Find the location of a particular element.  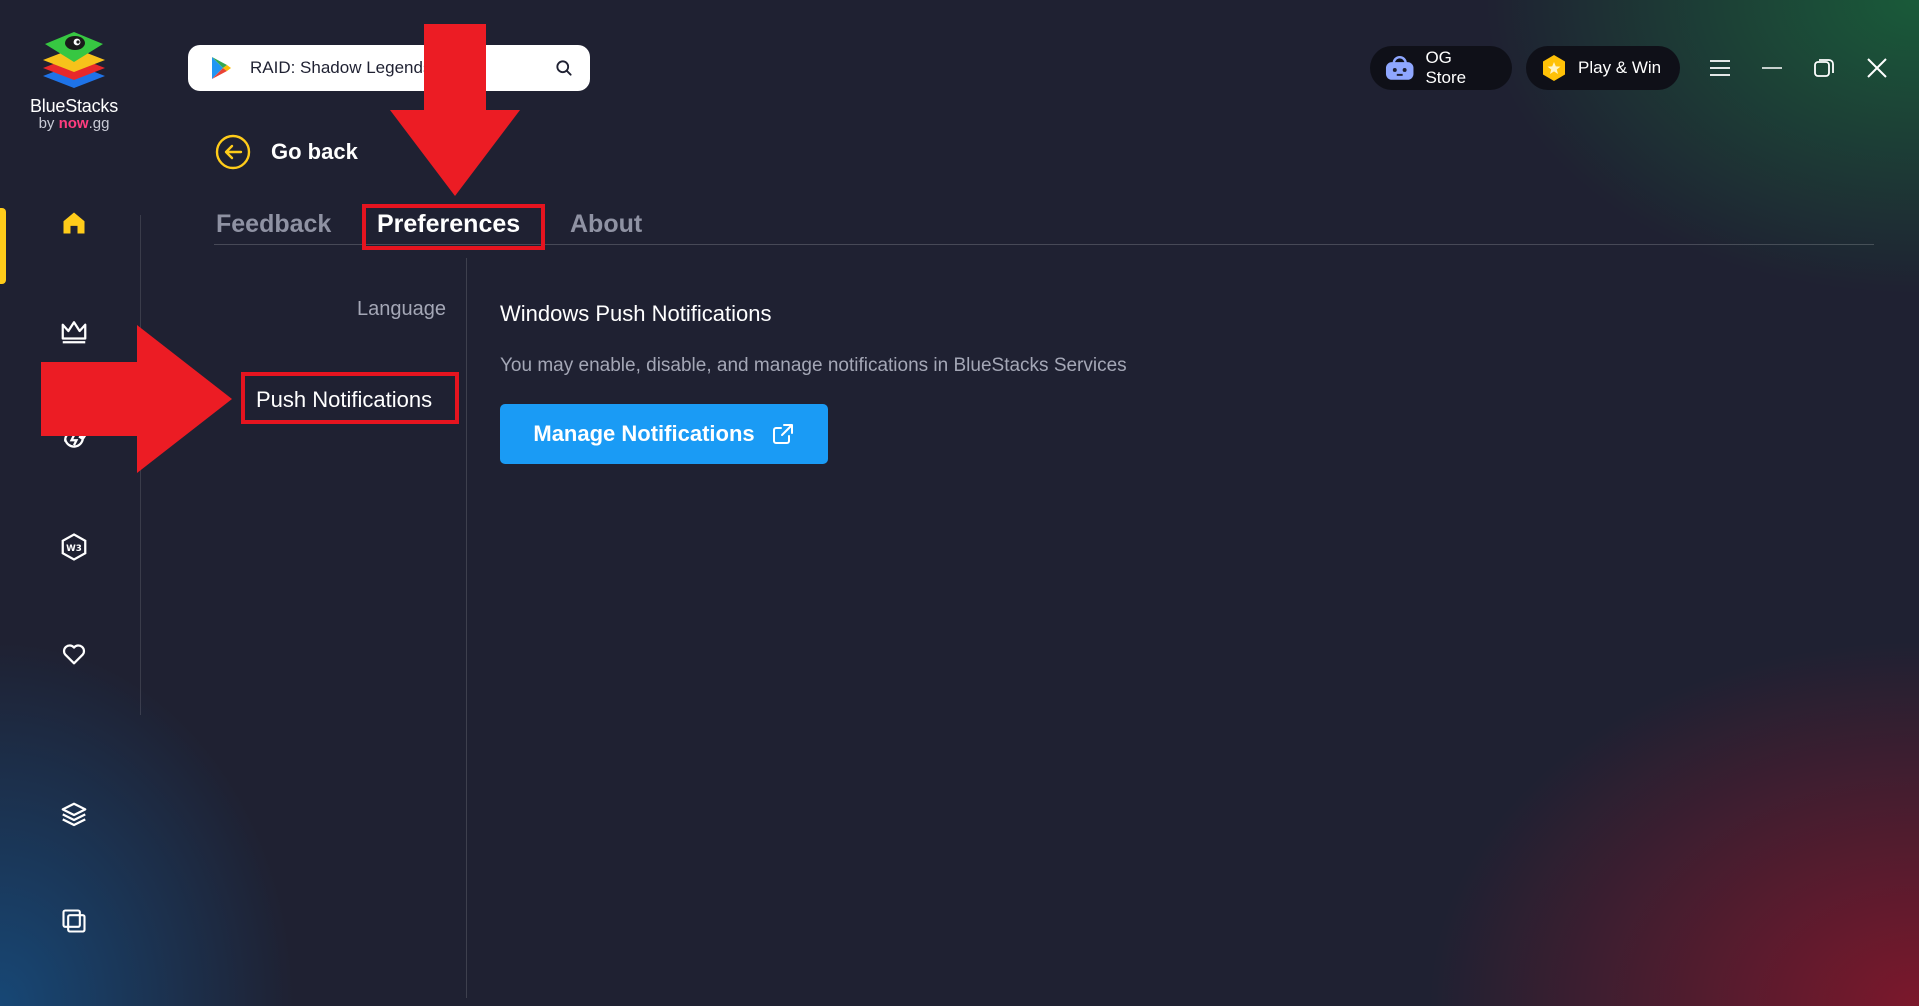

sidebar-item-w3: W3 is located at coordinates (74, 547).